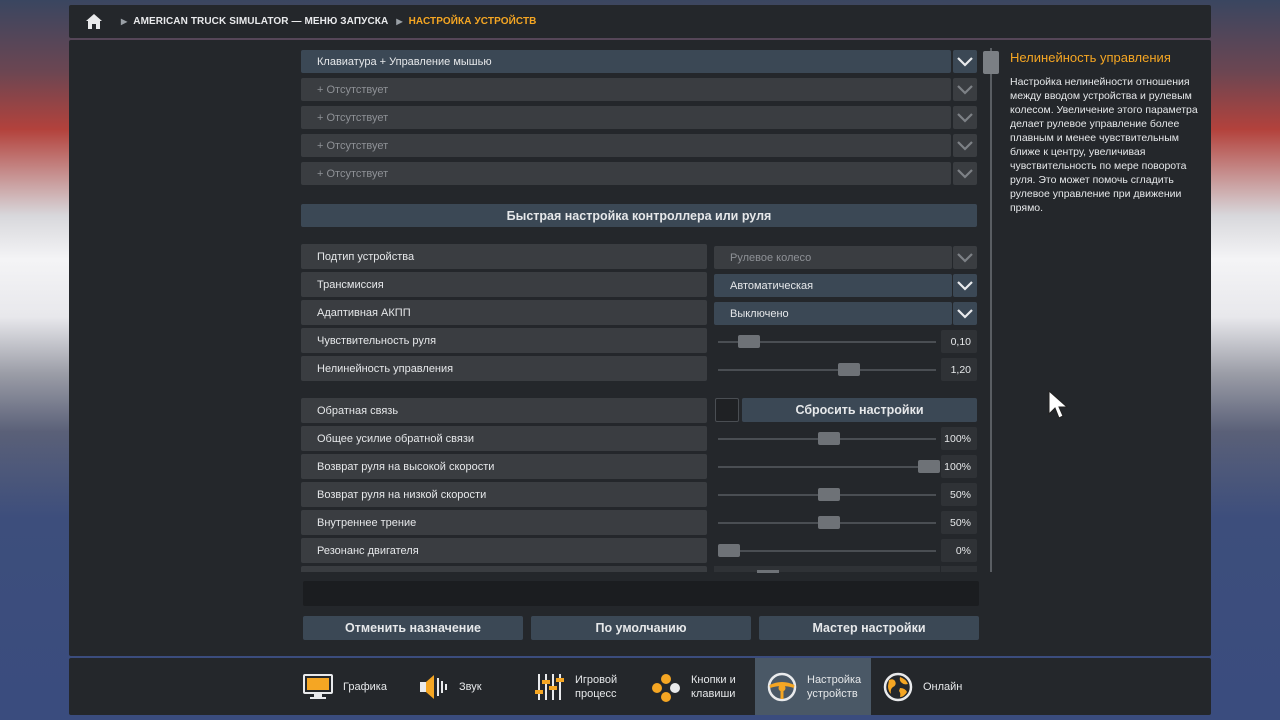 The width and height of the screenshot is (1280, 720). Describe the element at coordinates (626, 117) in the screenshot. I see `device-slot-3: + Отсутствует` at that location.